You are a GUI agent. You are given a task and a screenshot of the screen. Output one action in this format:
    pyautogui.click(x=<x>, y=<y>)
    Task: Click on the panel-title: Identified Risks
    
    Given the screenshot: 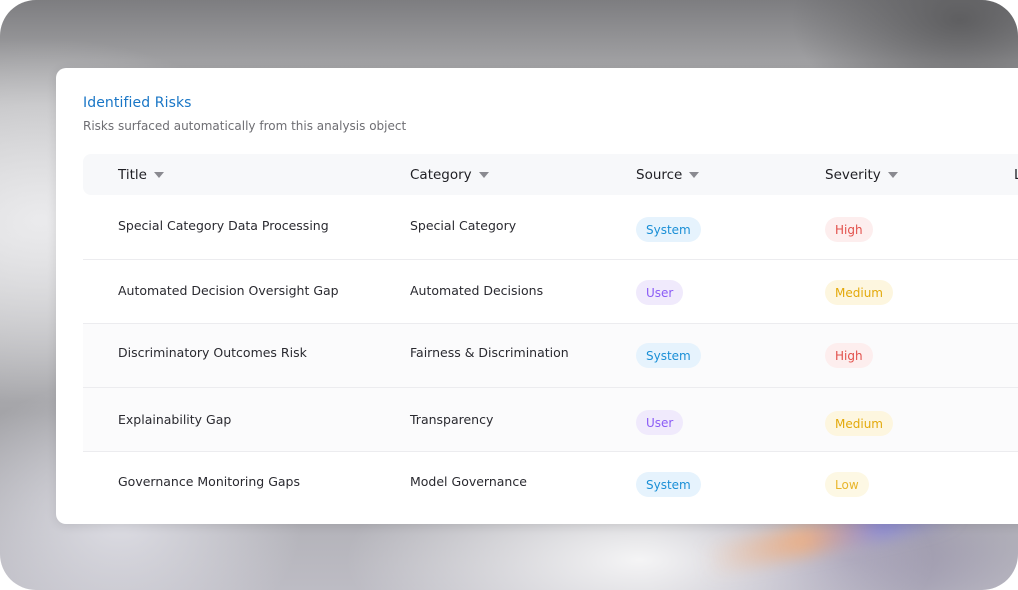 What is the action you would take?
    pyautogui.click(x=137, y=103)
    